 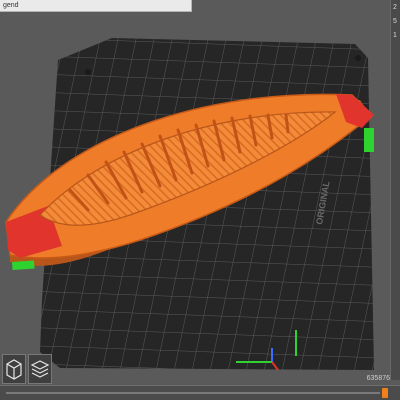 What do you see at coordinates (96, 6) in the screenshot?
I see `legend-tab: gend` at bounding box center [96, 6].